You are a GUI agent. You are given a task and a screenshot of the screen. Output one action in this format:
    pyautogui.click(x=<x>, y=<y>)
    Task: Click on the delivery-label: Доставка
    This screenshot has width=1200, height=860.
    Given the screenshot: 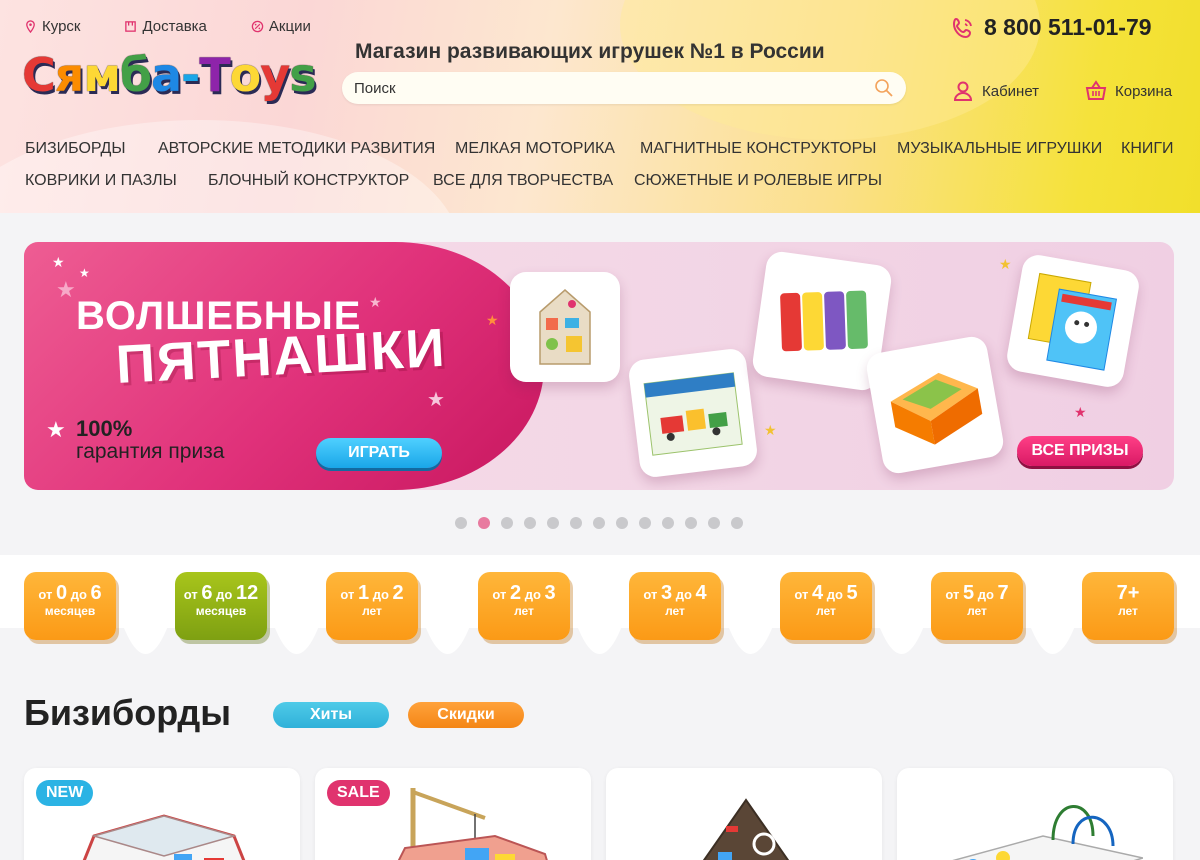 What is the action you would take?
    pyautogui.click(x=174, y=26)
    